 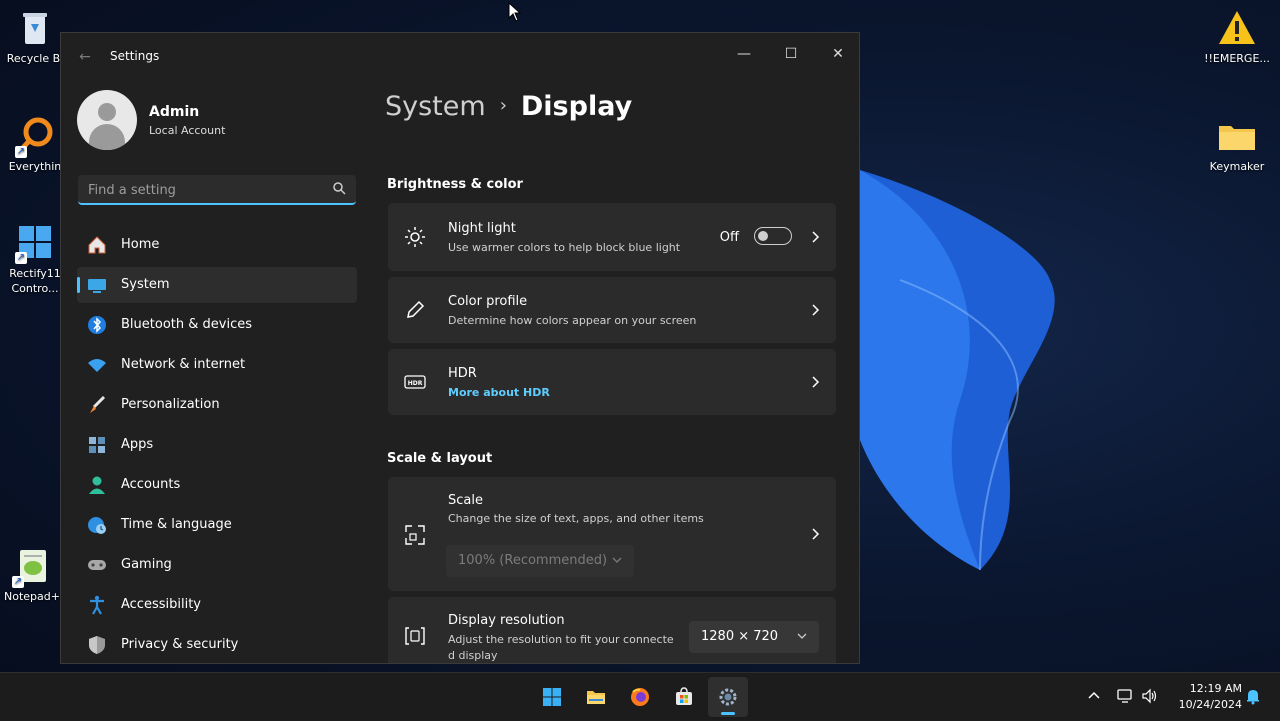 What do you see at coordinates (217, 605) in the screenshot?
I see `sidebar-item-accessibility: Accessibility` at bounding box center [217, 605].